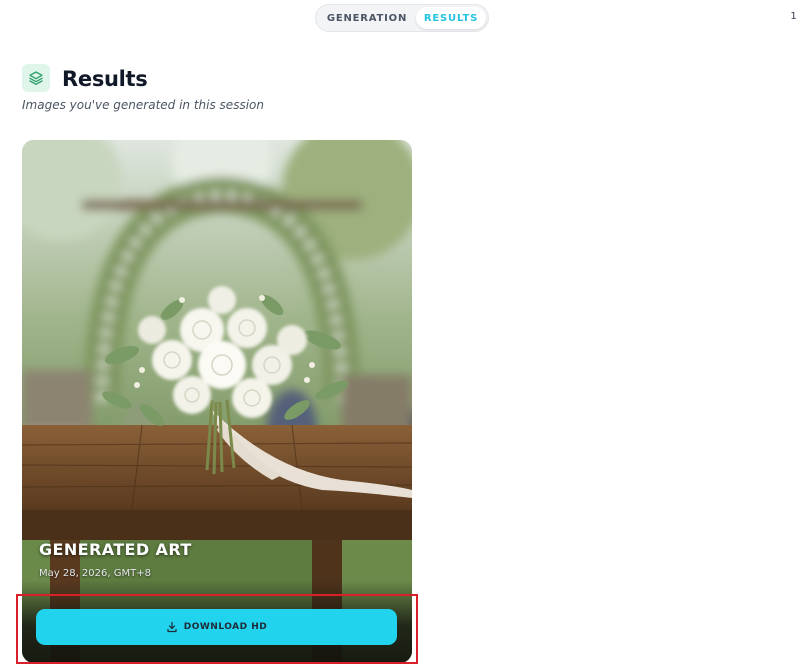 This screenshot has height=670, width=800. Describe the element at coordinates (367, 18) in the screenshot. I see `tab-generation: GENERATION` at that location.